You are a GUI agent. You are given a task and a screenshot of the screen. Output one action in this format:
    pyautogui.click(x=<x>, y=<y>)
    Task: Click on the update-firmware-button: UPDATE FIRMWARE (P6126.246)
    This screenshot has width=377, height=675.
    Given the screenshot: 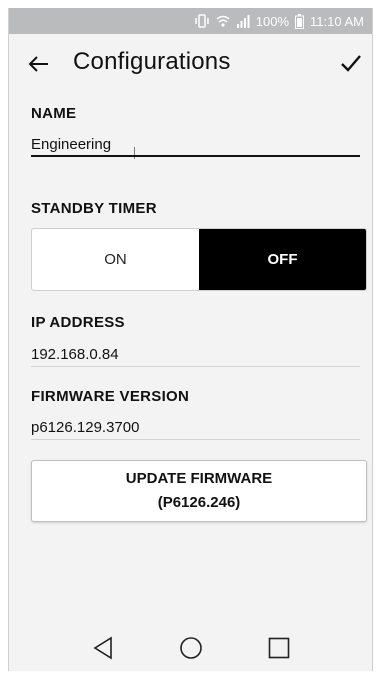 What is the action you would take?
    pyautogui.click(x=199, y=491)
    